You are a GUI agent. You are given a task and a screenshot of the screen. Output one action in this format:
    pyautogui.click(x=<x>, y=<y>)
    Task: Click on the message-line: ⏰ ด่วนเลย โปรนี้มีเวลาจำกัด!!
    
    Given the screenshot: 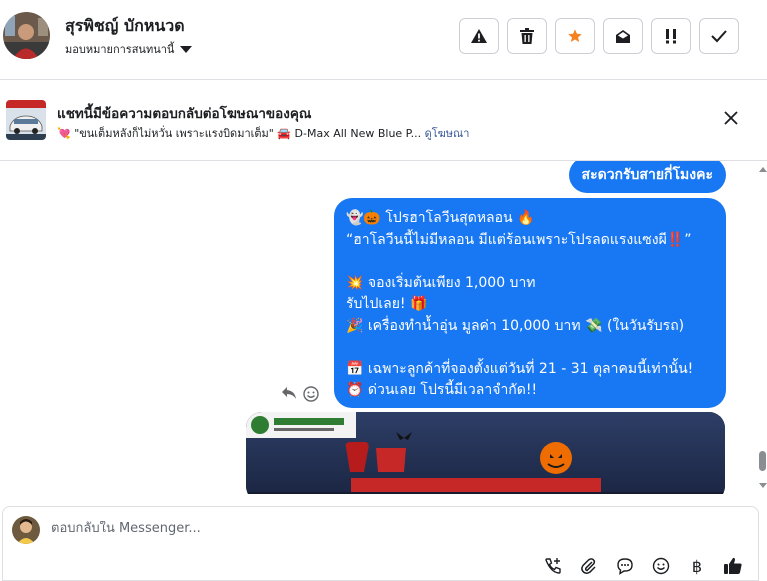 What is the action you would take?
    pyautogui.click(x=442, y=390)
    